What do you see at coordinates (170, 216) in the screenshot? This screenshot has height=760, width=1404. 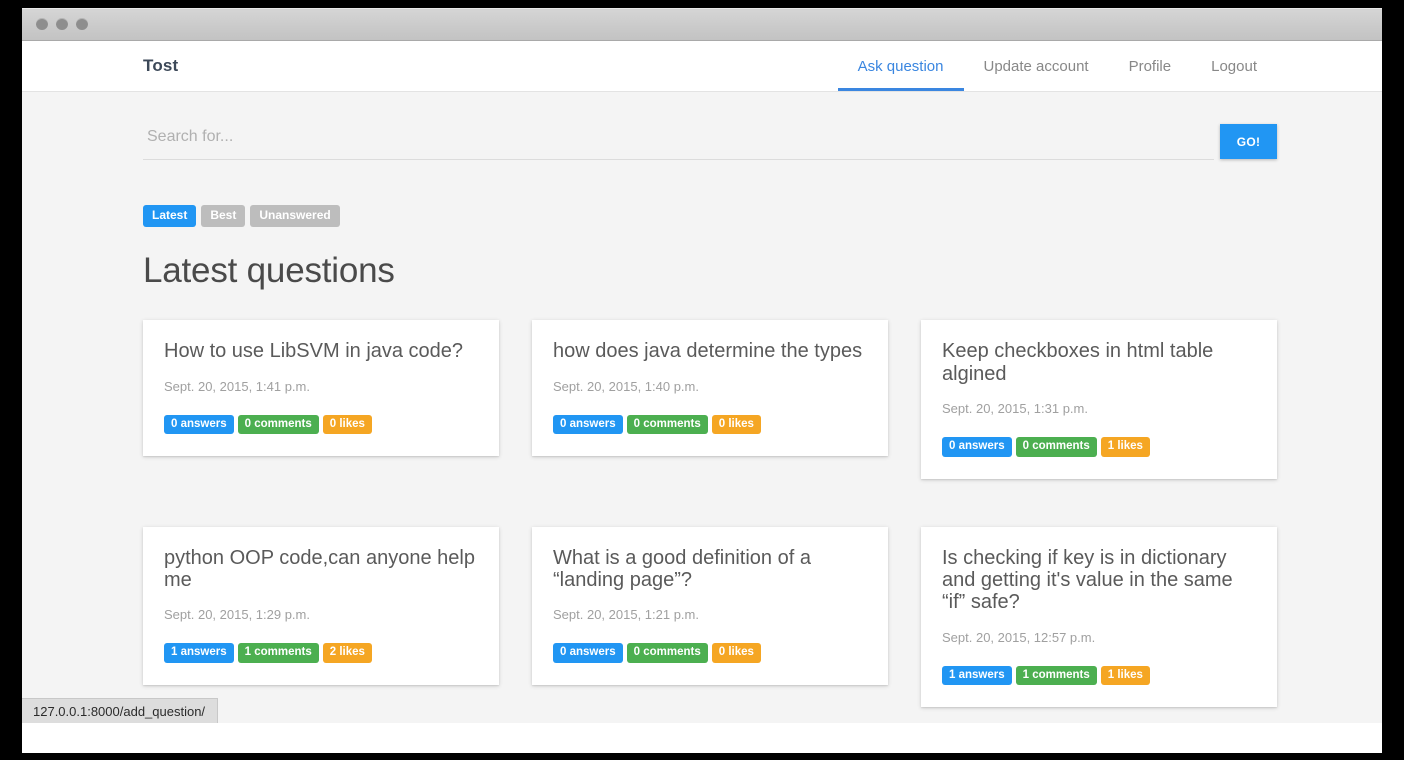 I see `filter-pill-latest: Latest` at bounding box center [170, 216].